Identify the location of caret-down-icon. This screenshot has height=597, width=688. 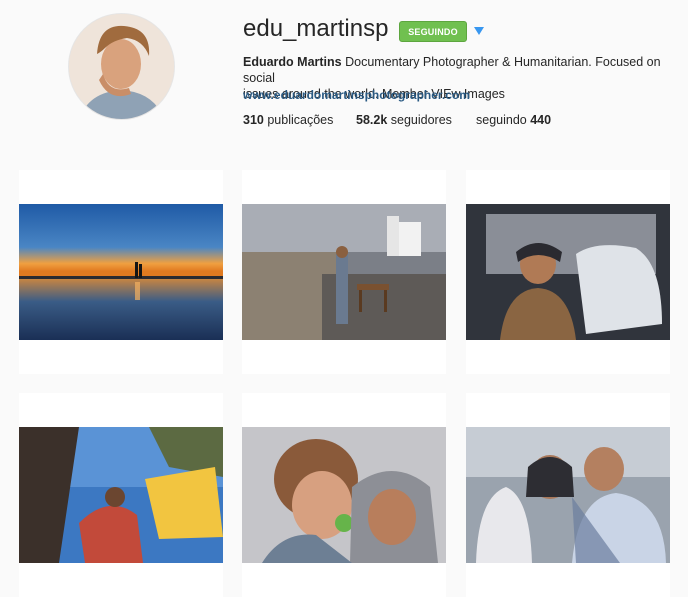
(479, 31).